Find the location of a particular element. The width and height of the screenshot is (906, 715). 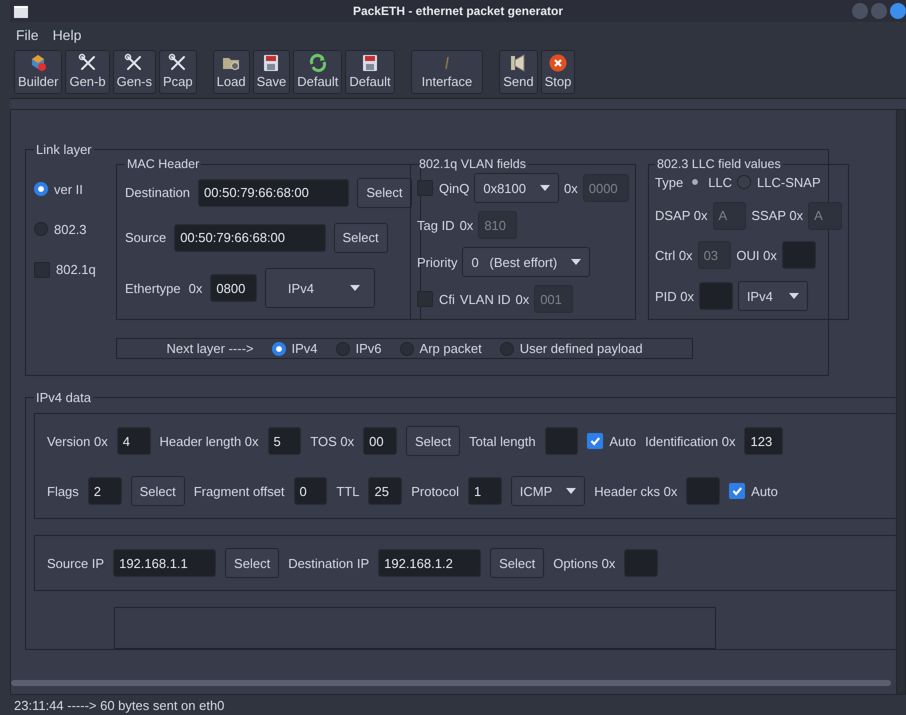

field-label: Priority is located at coordinates (437, 262).